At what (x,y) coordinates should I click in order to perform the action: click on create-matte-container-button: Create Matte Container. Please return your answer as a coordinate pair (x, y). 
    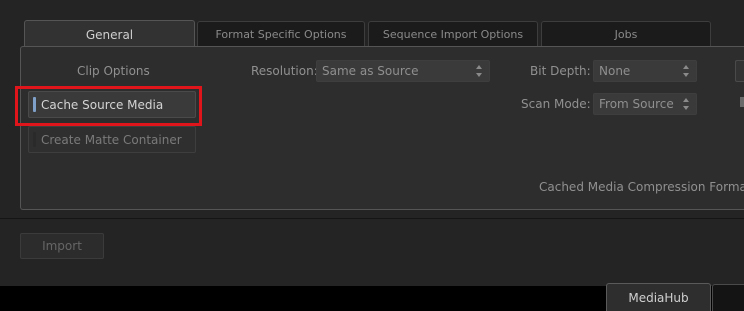
    Looking at the image, I should click on (112, 139).